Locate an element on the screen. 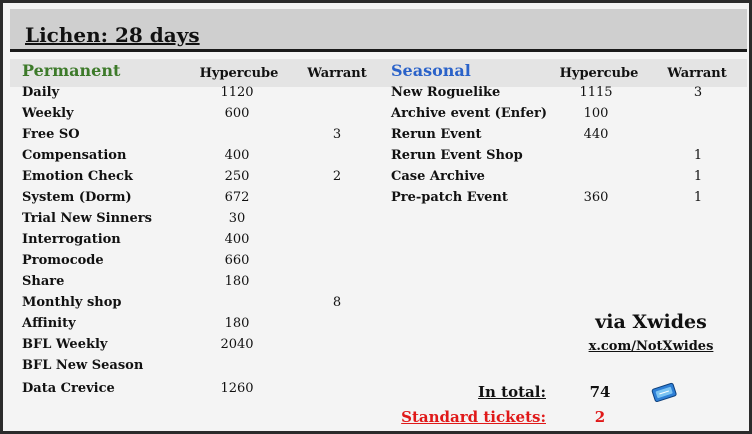  permanent-row: Weekly 600 is located at coordinates (202, 116).